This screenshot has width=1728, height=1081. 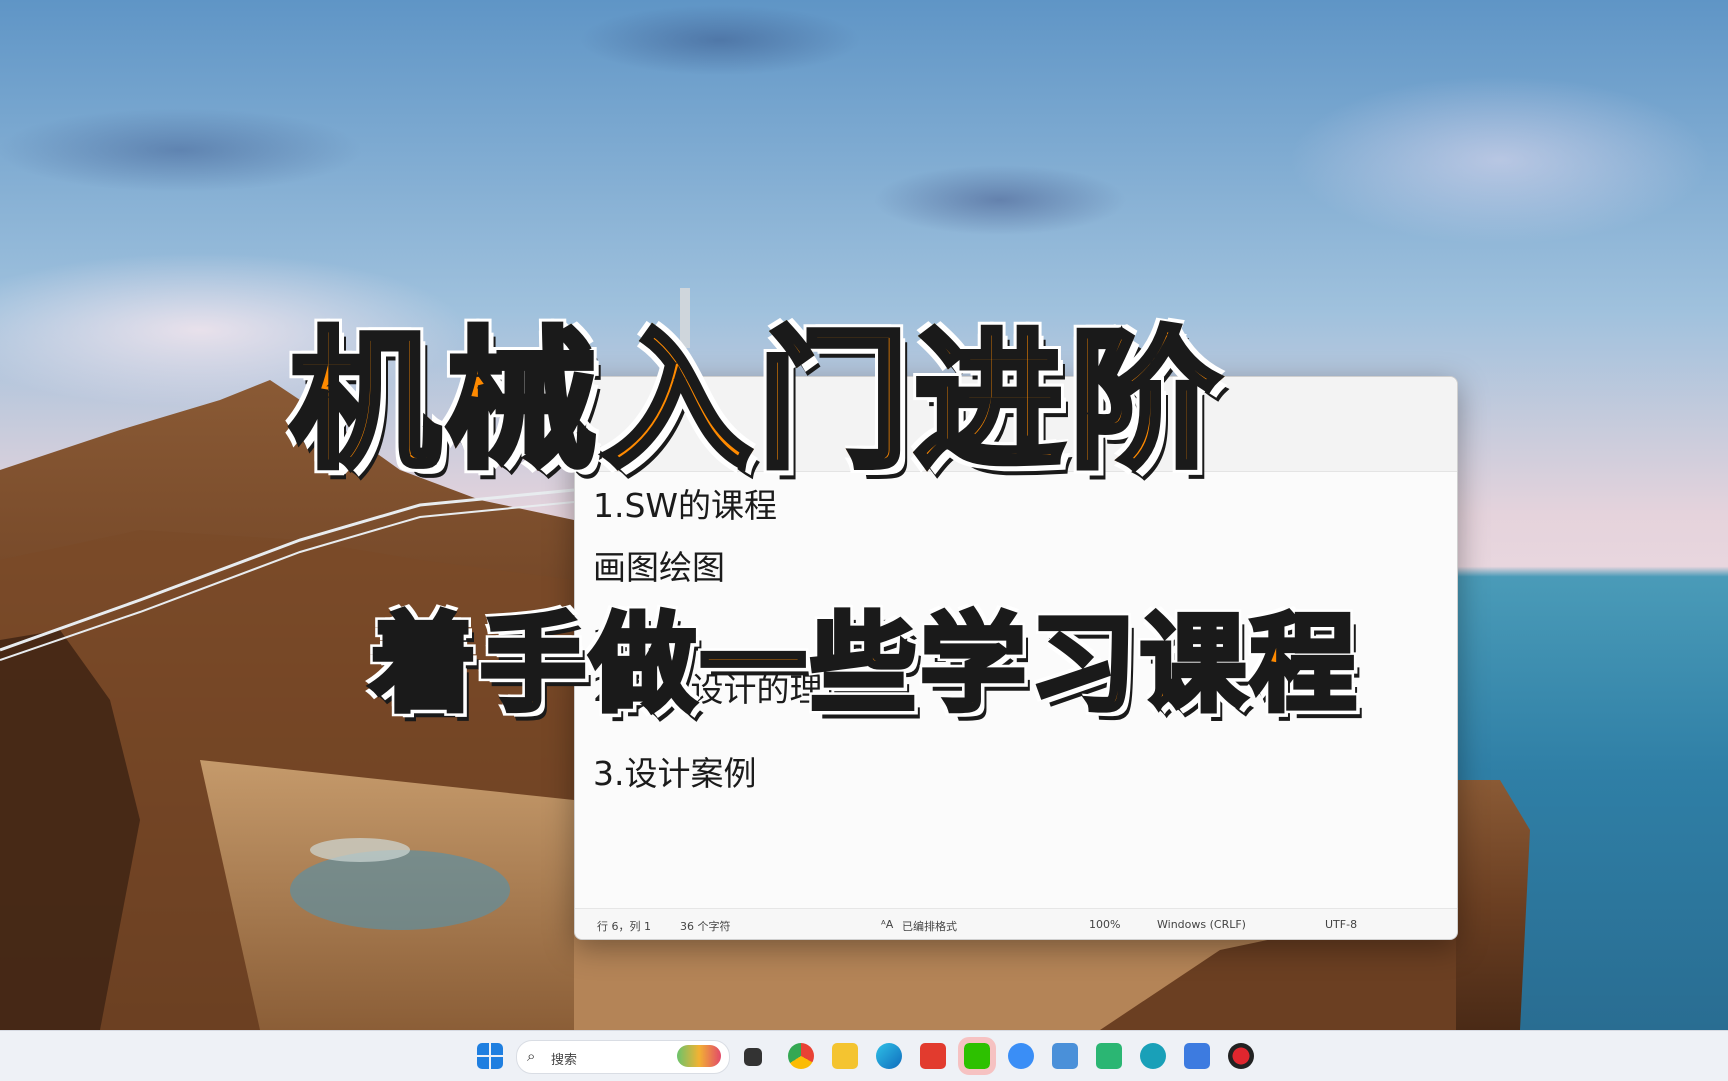 What do you see at coordinates (1104, 924) in the screenshot?
I see `zoom-level: 100%` at bounding box center [1104, 924].